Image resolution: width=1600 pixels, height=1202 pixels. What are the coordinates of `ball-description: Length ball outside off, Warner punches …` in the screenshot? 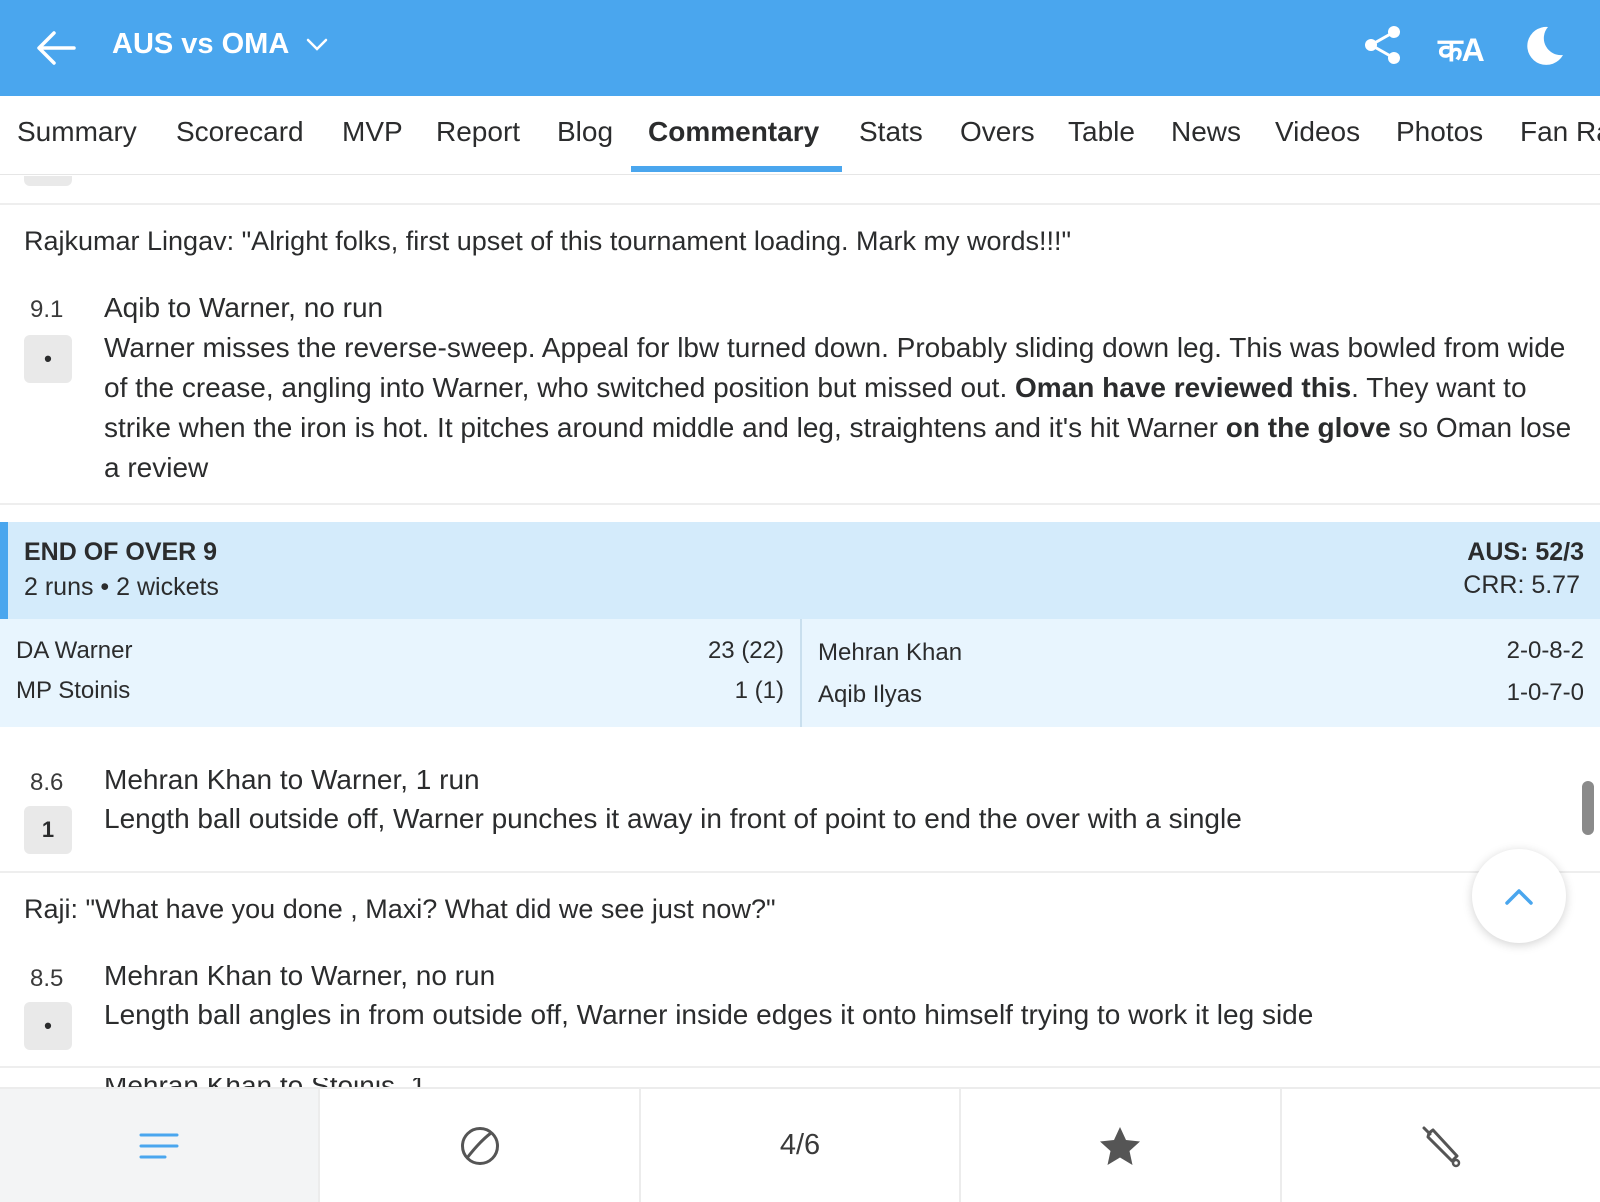 It's located at (673, 818).